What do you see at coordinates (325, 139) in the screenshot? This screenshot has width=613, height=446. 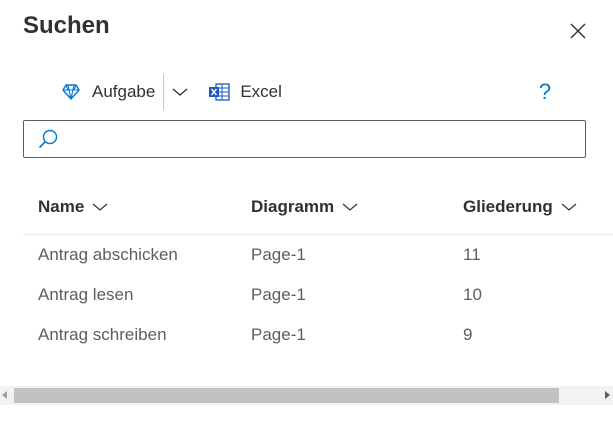 I see `search-input` at bounding box center [325, 139].